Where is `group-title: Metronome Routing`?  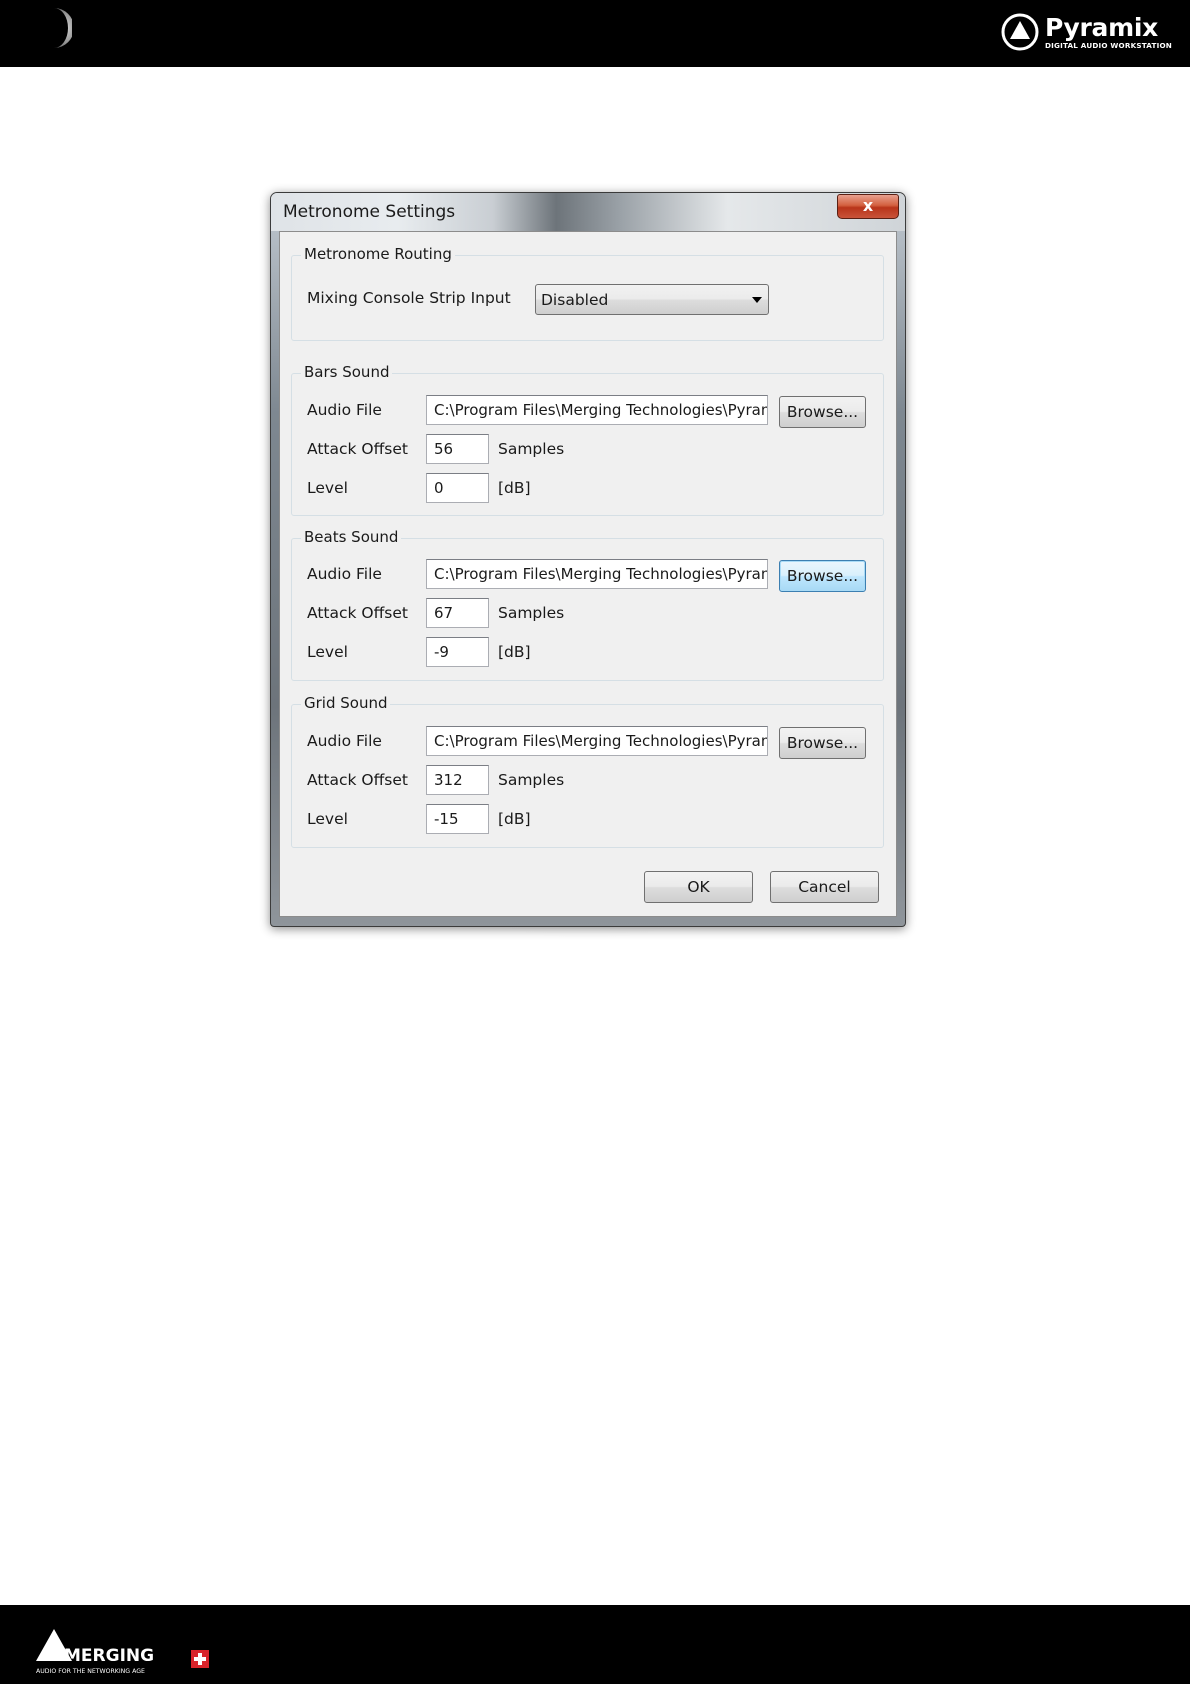
group-title: Metronome Routing is located at coordinates (378, 254).